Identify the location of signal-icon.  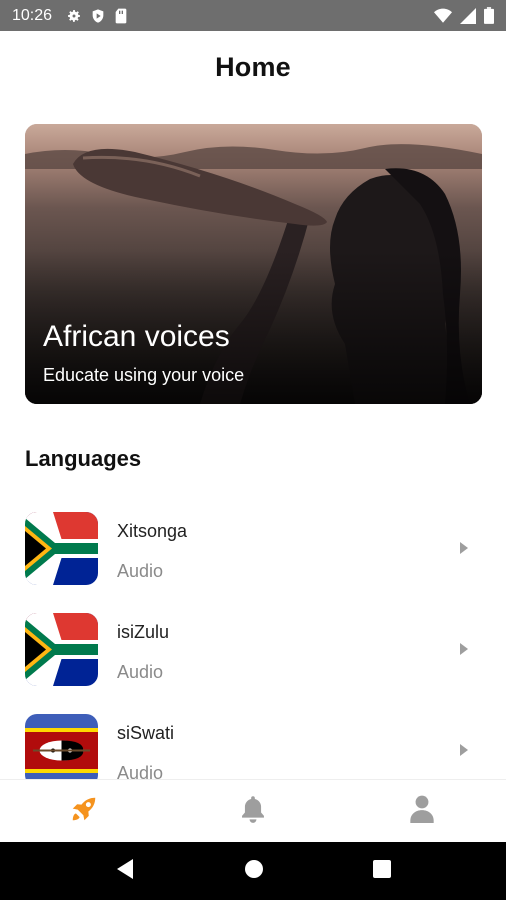
(468, 15).